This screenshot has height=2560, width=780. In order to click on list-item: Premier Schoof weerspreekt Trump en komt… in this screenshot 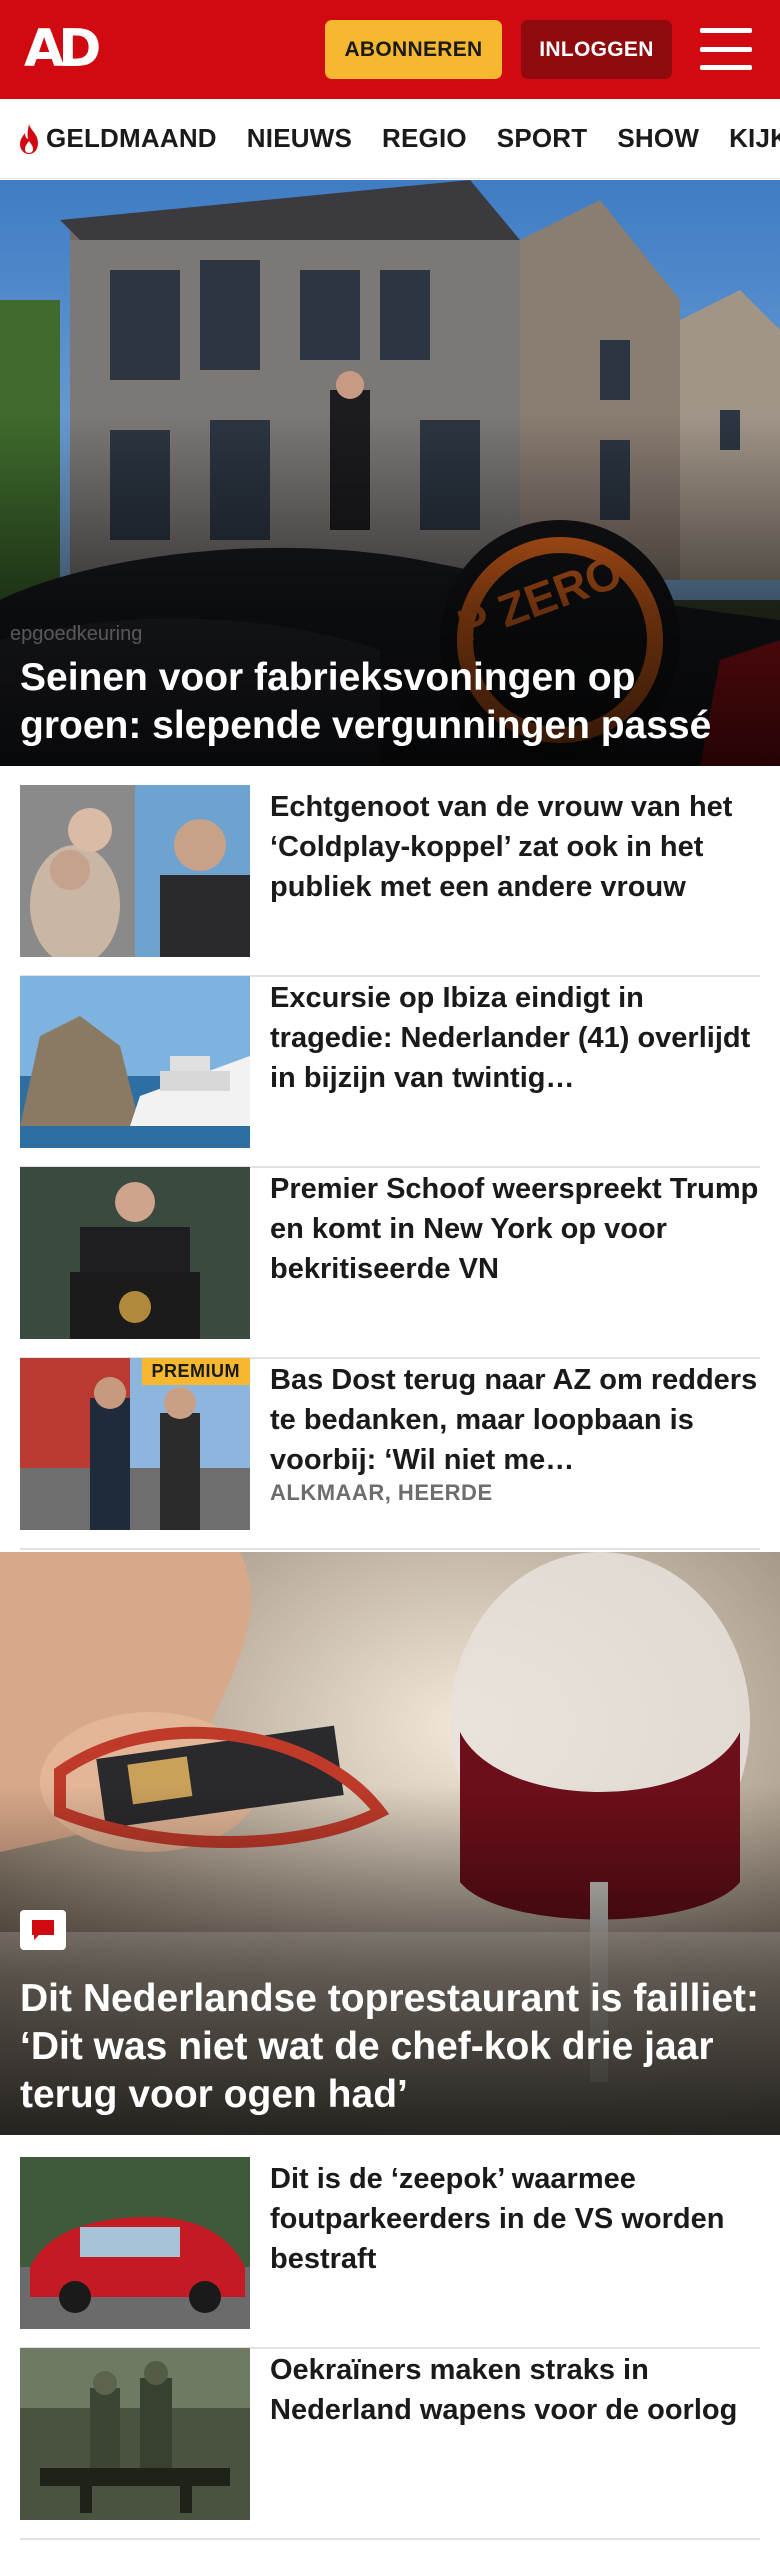, I will do `click(390, 1263)`.